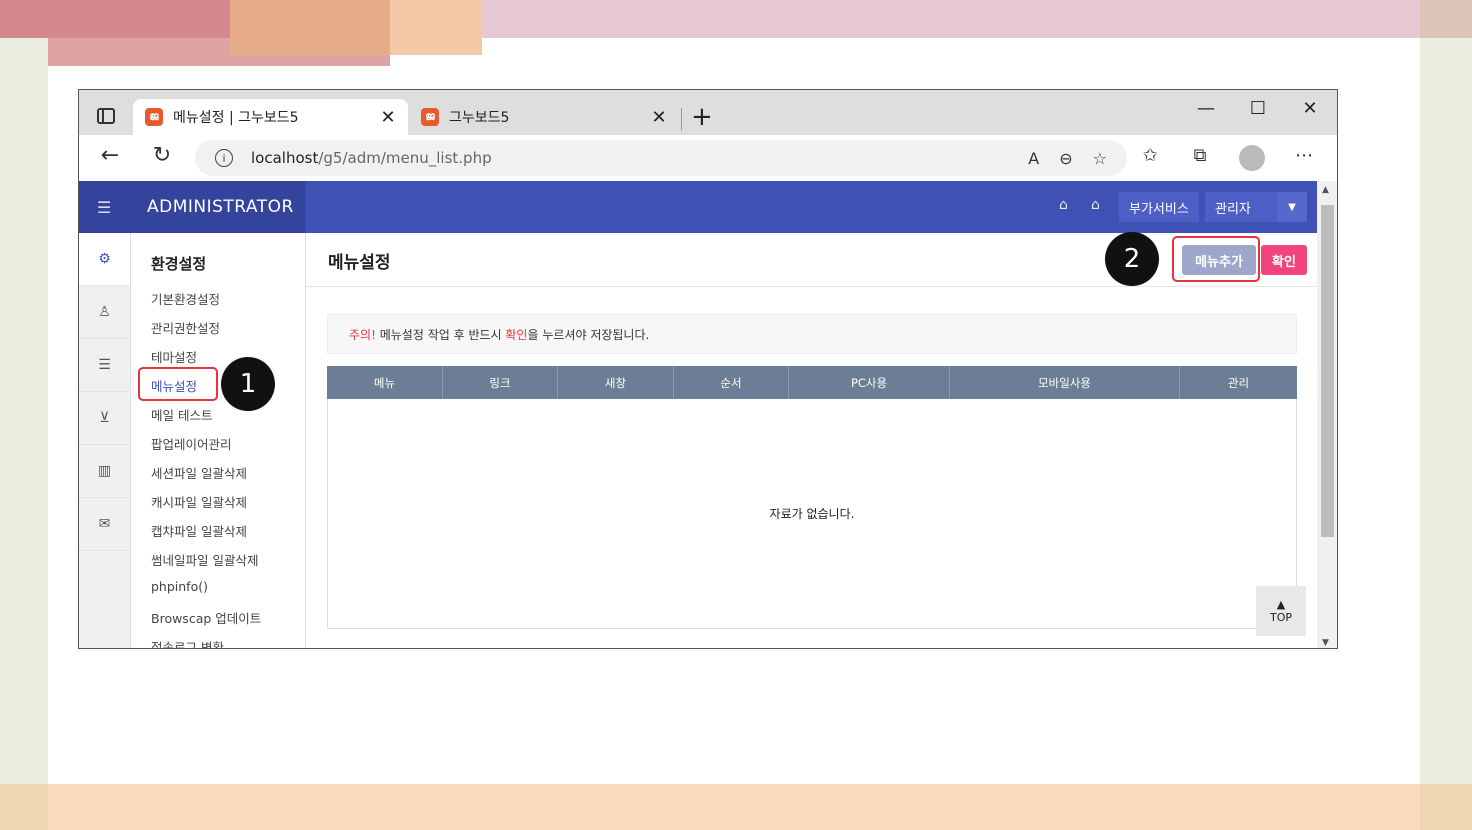 Image resolution: width=1472 pixels, height=830 pixels. What do you see at coordinates (1095, 205) in the screenshot?
I see `home-icon: ⌂` at bounding box center [1095, 205].